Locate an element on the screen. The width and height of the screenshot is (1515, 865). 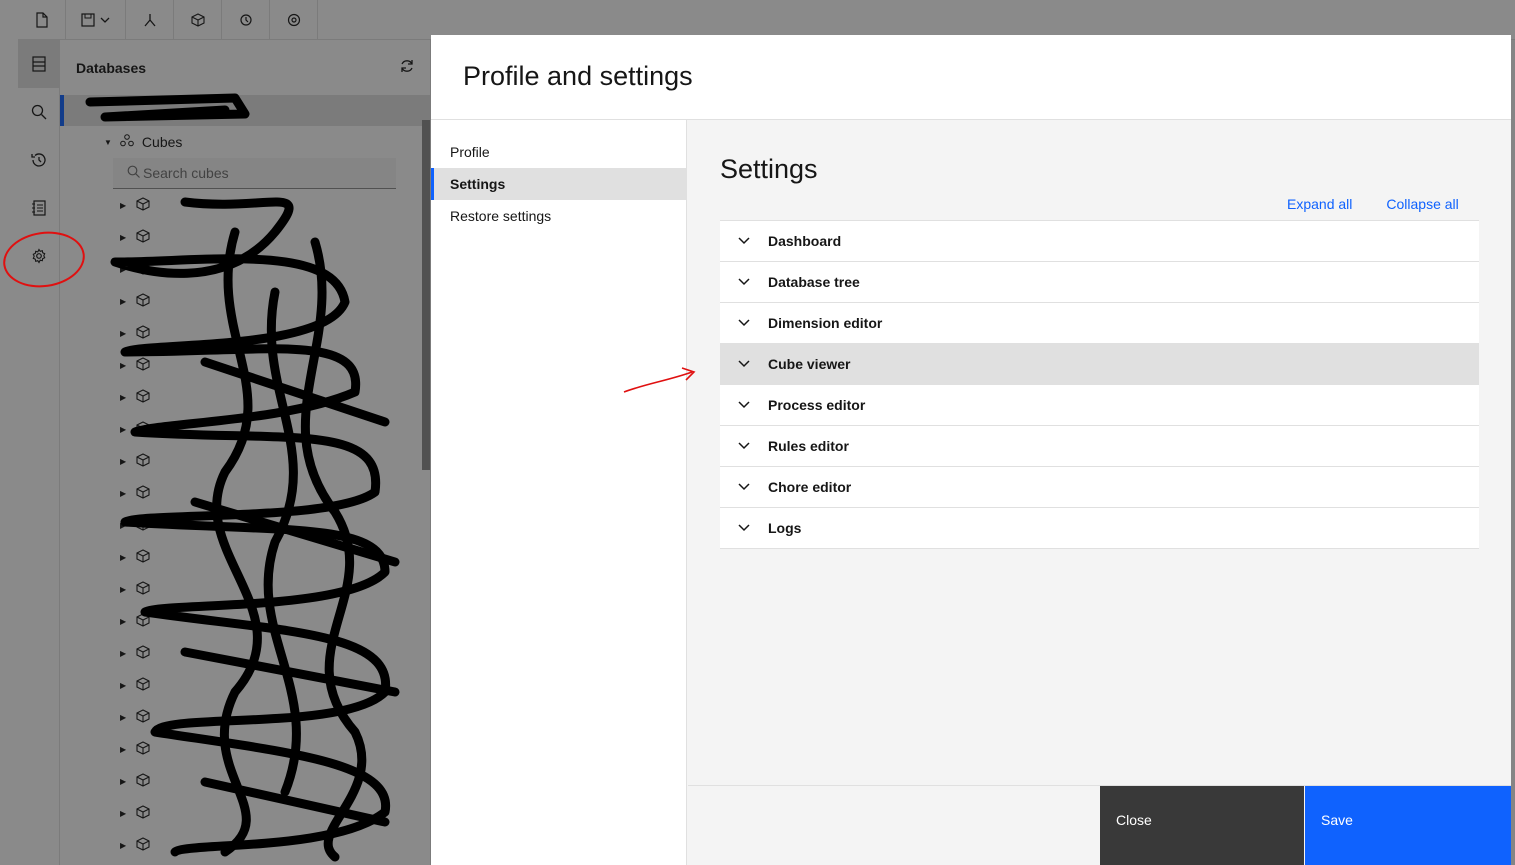
accordion-item-logs: Logs is located at coordinates (1099, 528).